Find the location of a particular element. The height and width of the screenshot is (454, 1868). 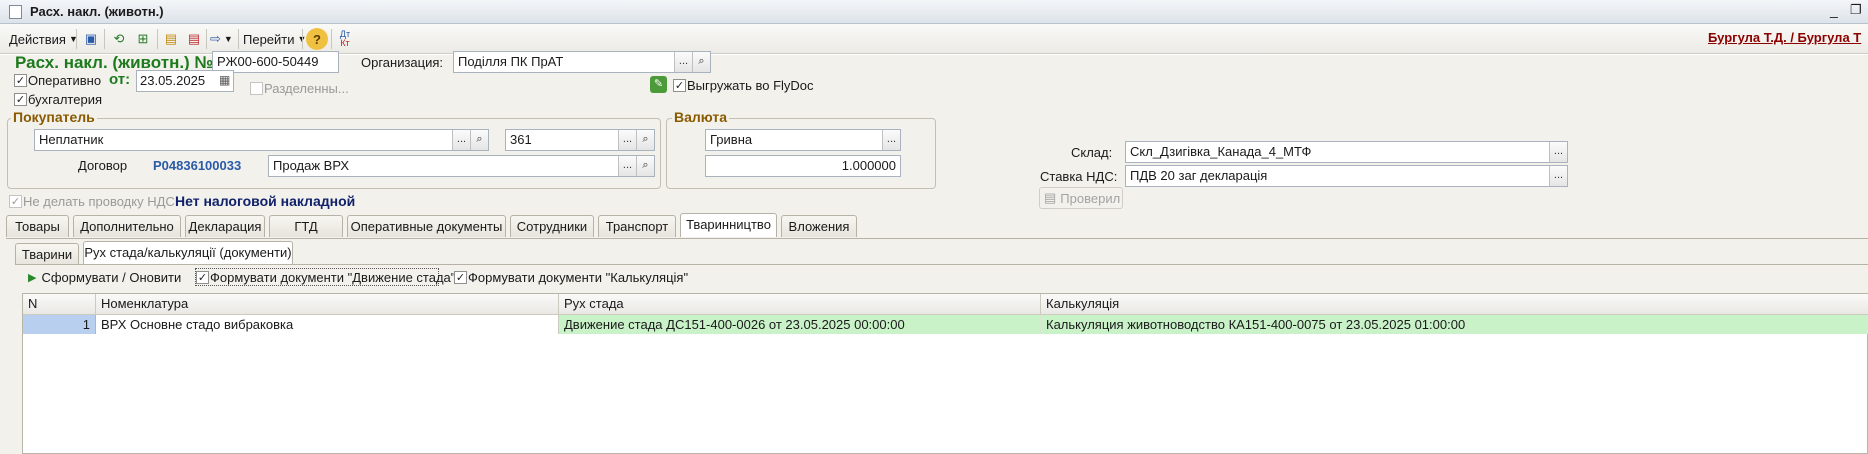

buyer-code-field: 361 ... ⌕ is located at coordinates (580, 140).